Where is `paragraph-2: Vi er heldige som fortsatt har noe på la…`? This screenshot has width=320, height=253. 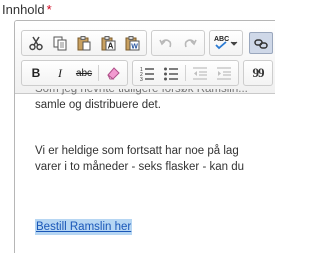 paragraph-2: Vi er heldige som fortsatt har noe på la… is located at coordinates (139, 159).